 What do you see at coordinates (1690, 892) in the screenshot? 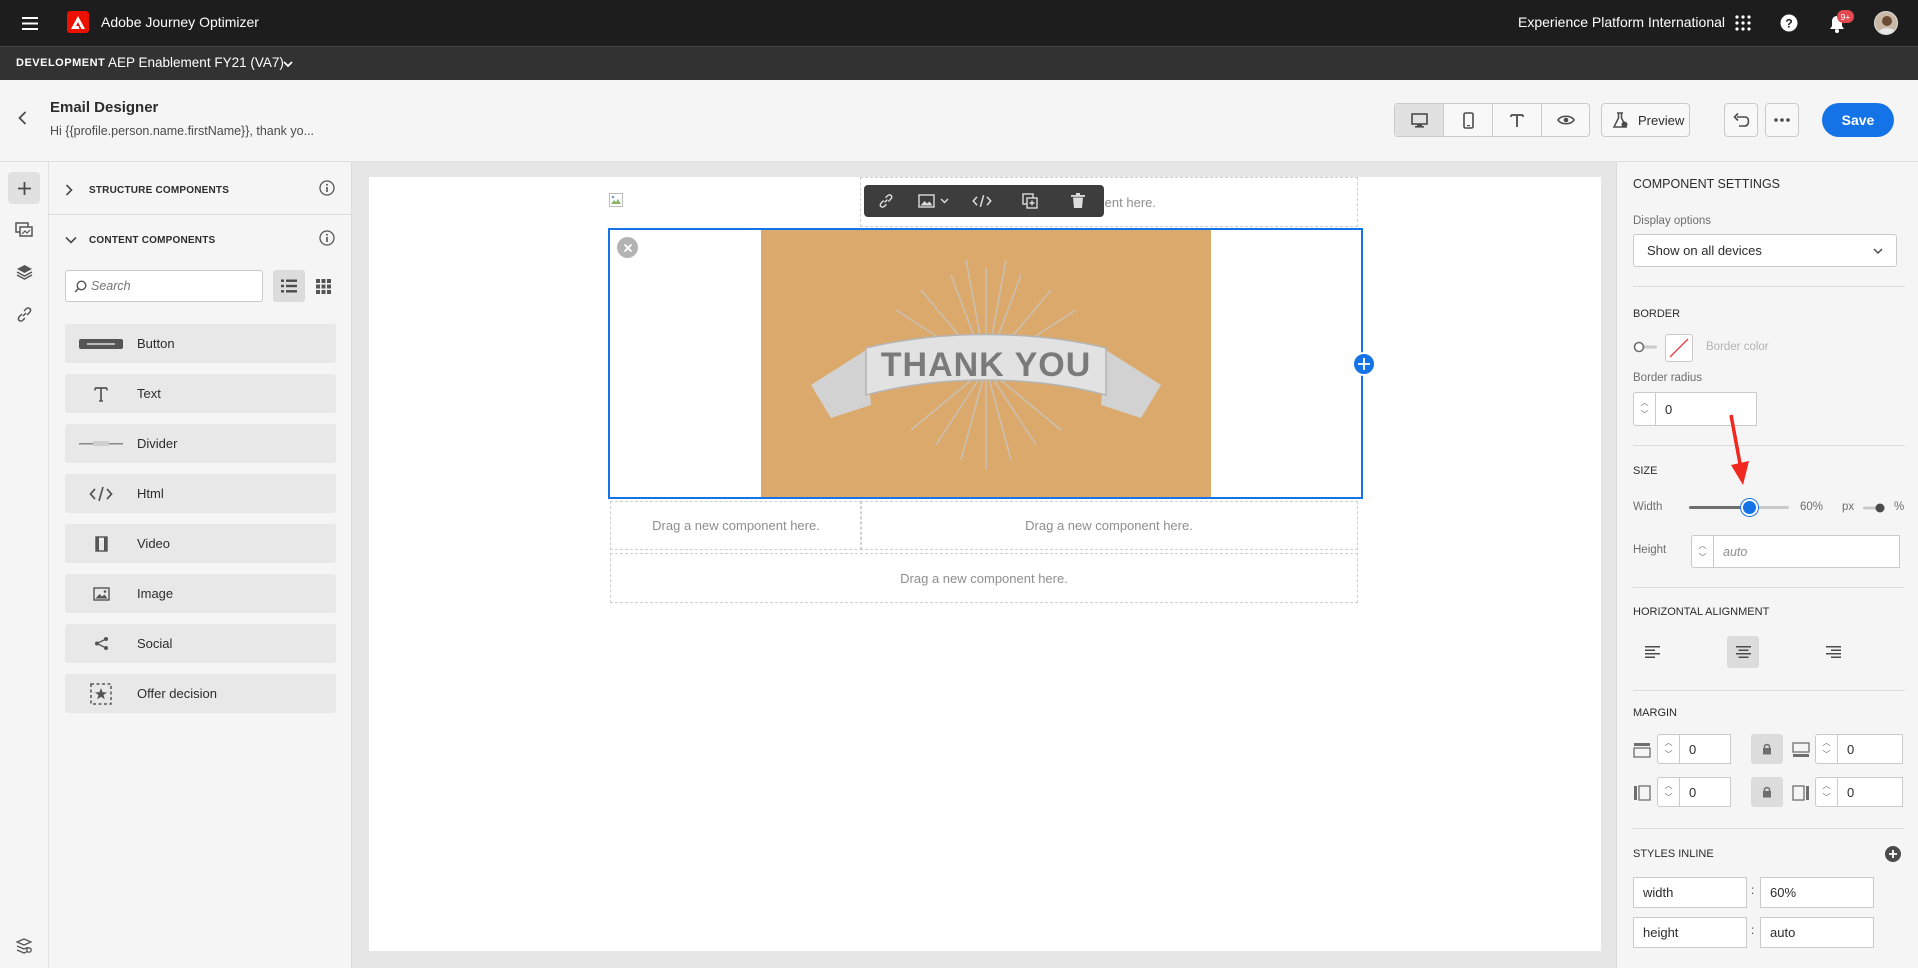
I see `style-property-input: width` at bounding box center [1690, 892].